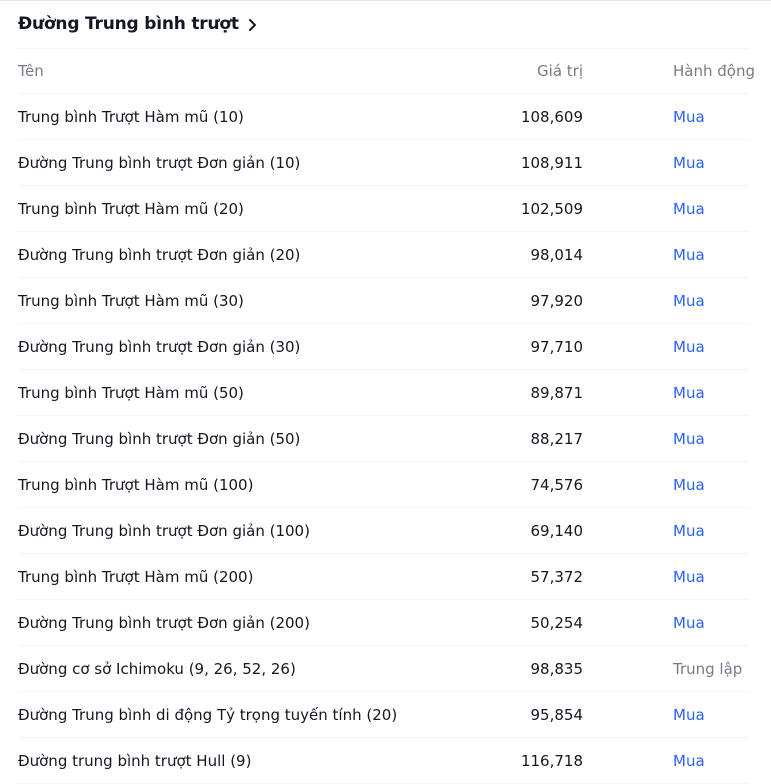 The width and height of the screenshot is (771, 784). What do you see at coordinates (551, 208) in the screenshot?
I see `indicator-value: 102,509` at bounding box center [551, 208].